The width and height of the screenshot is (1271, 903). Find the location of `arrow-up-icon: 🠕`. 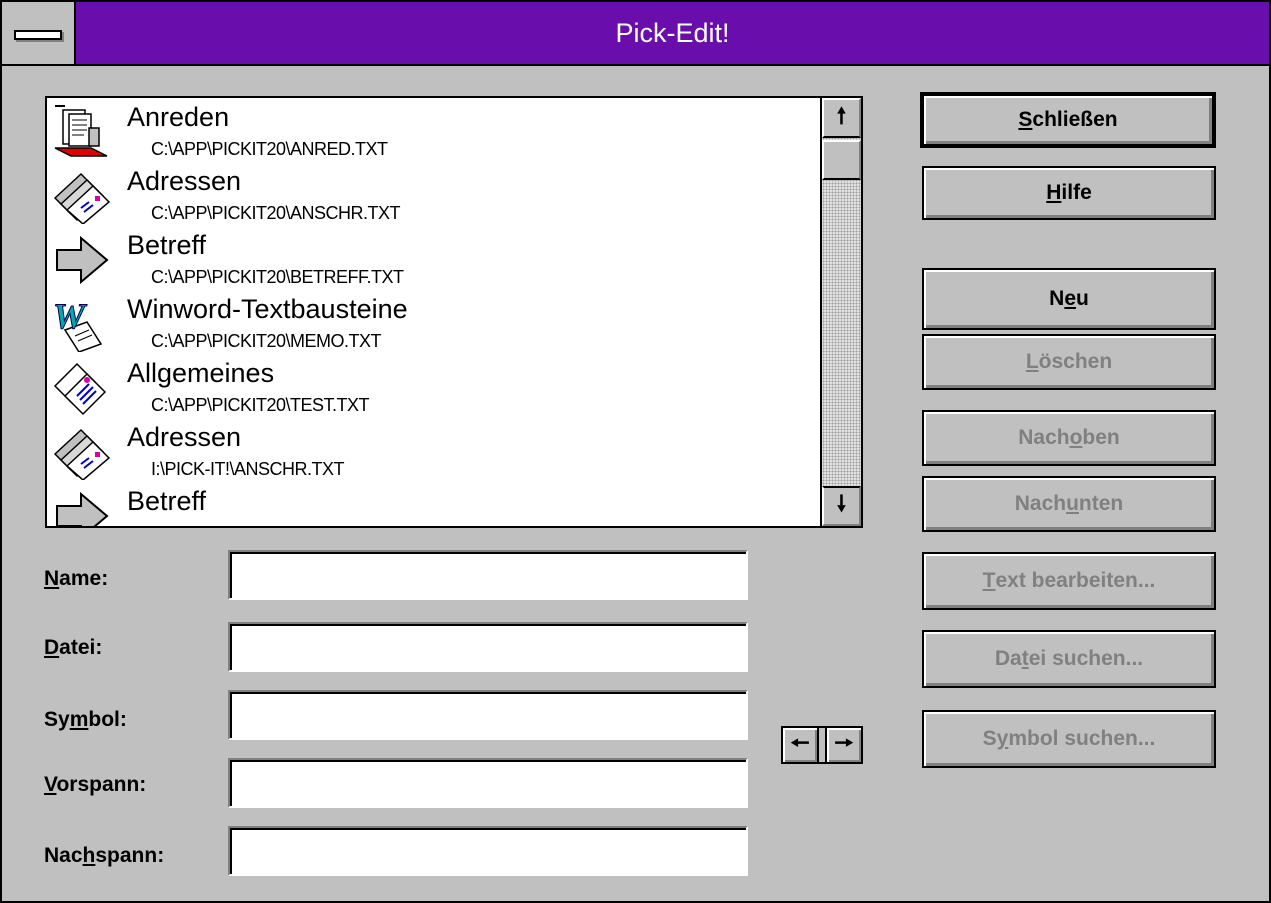

arrow-up-icon: 🠕 is located at coordinates (841, 115).